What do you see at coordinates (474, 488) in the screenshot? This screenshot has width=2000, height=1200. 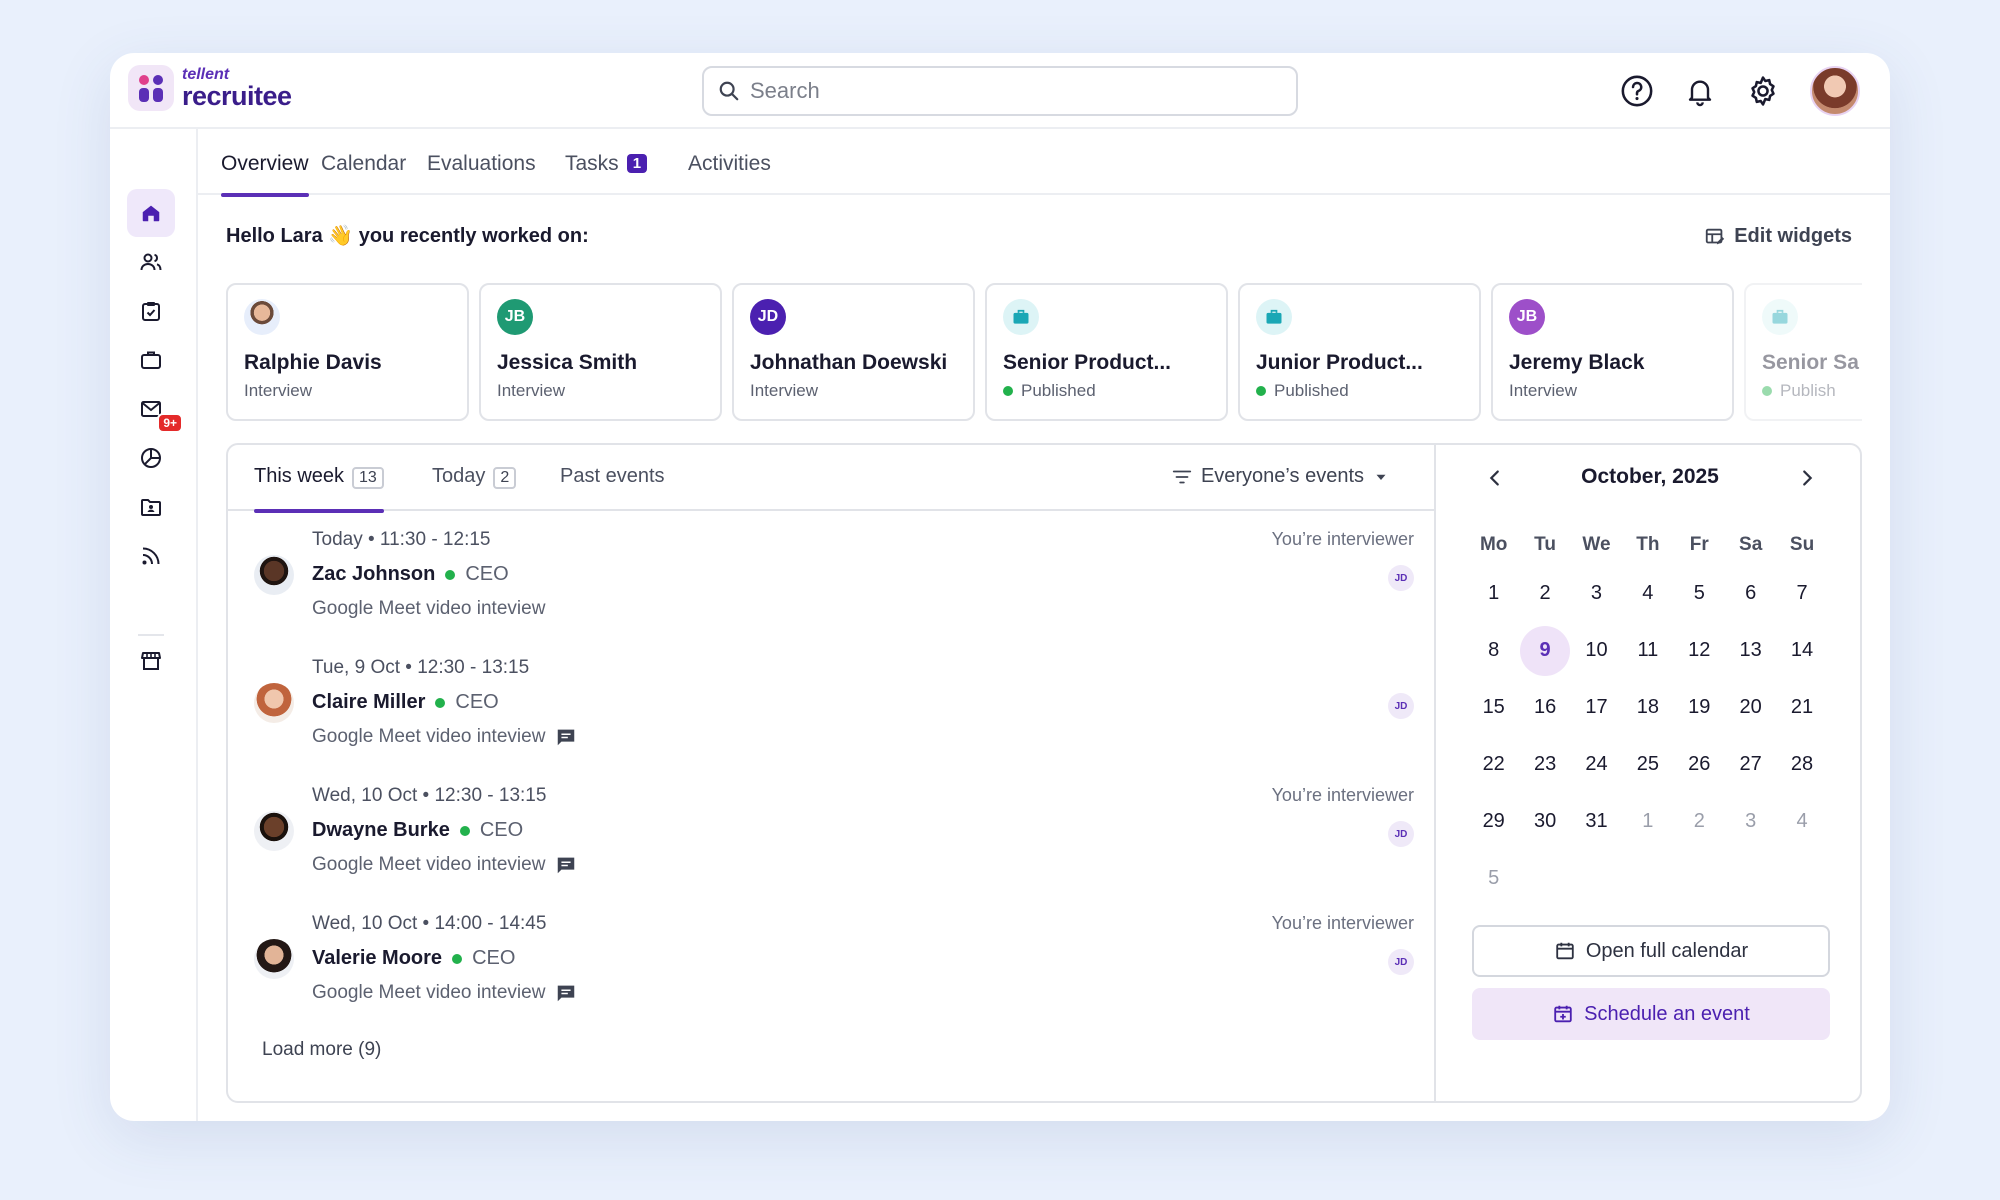 I see `tab-today: Today 2` at bounding box center [474, 488].